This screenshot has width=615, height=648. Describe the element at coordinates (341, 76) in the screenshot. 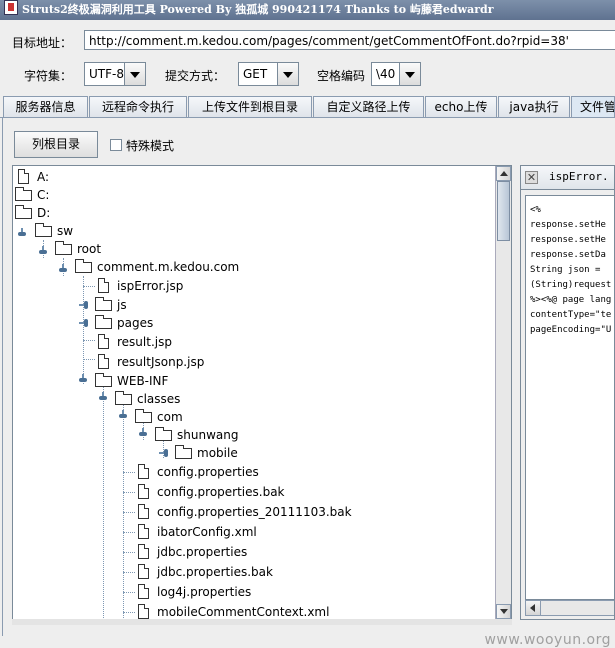

I see `space-encoding-label: 空格编码` at that location.